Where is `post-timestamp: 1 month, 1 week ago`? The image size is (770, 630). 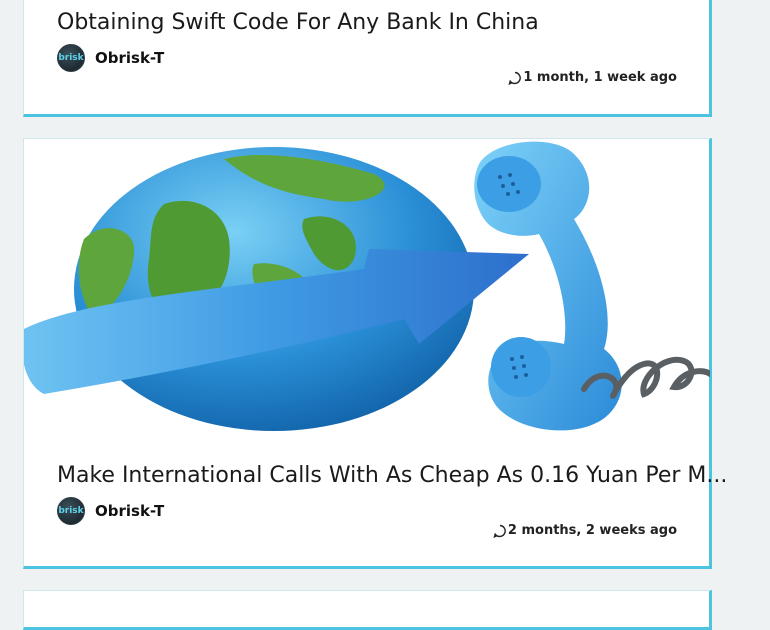
post-timestamp: 1 month, 1 week ago is located at coordinates (592, 77).